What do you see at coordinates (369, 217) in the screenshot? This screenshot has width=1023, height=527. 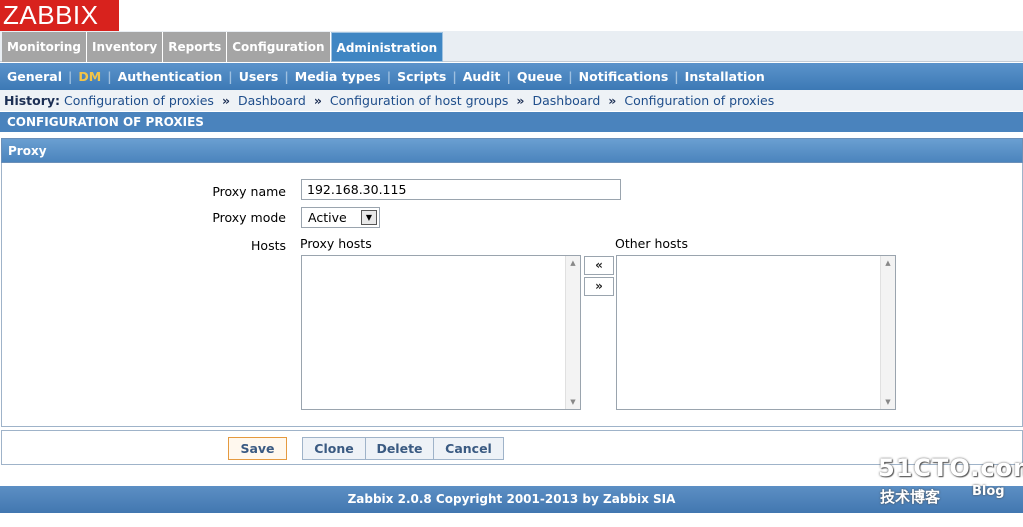 I see `chevron-down-icon: ▼` at bounding box center [369, 217].